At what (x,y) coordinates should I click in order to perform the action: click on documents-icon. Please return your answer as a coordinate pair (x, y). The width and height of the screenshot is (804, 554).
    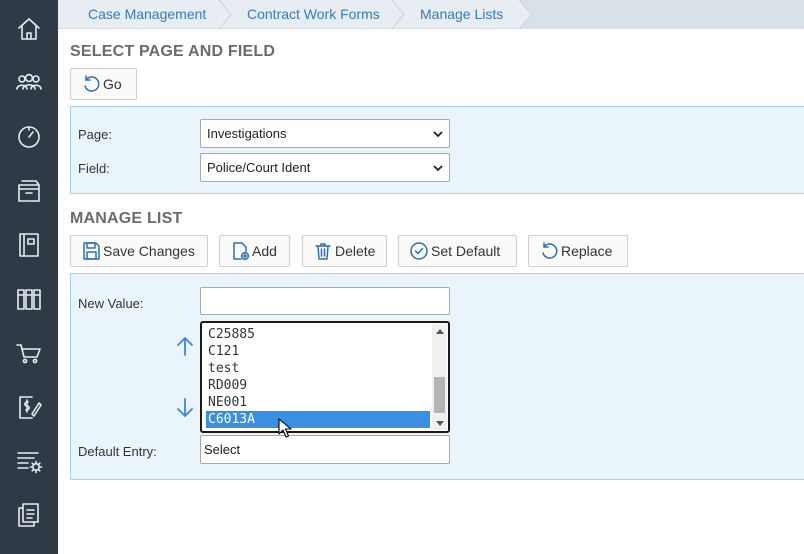
    Looking at the image, I should click on (28, 515).